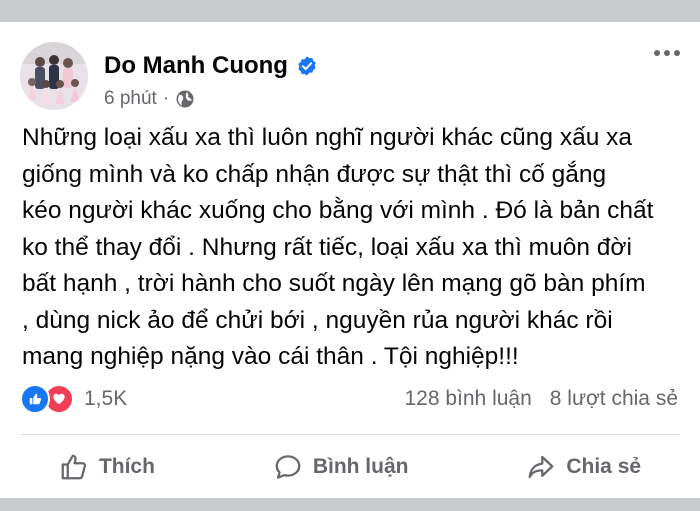  Describe the element at coordinates (360, 466) in the screenshot. I see `comment-label: Bình luận` at that location.